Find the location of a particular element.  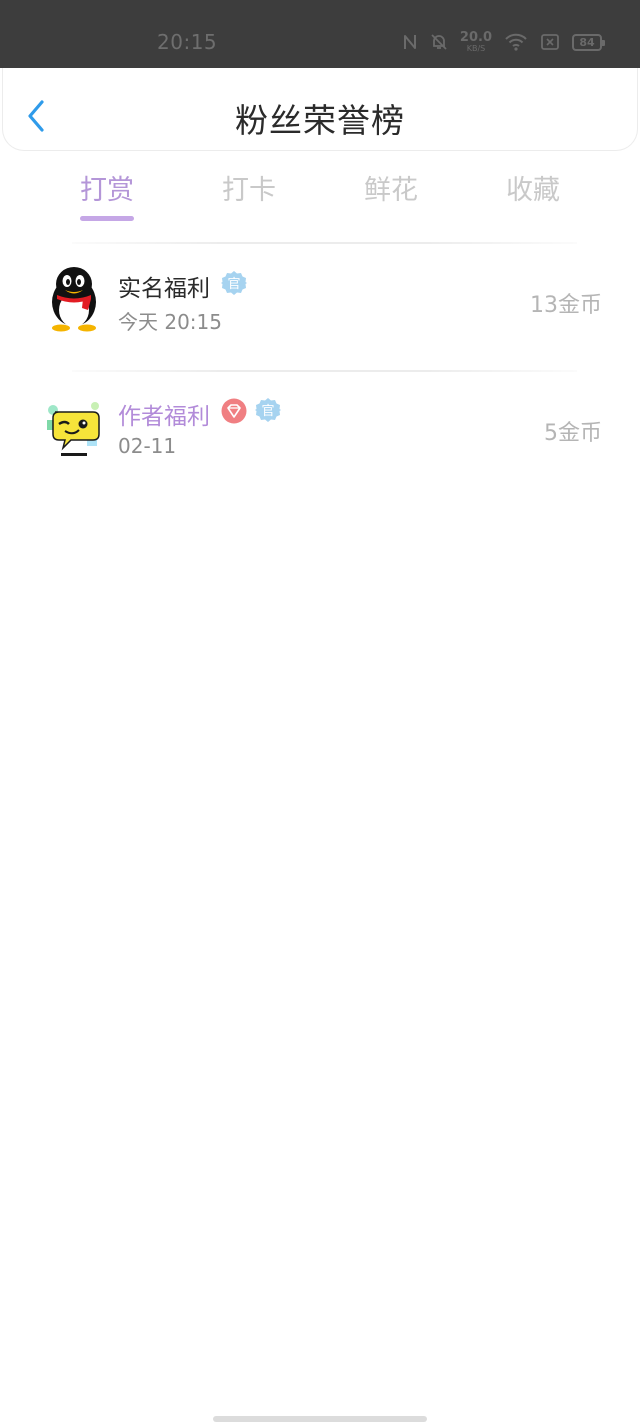

tab-label: 打赏 is located at coordinates (107, 190).